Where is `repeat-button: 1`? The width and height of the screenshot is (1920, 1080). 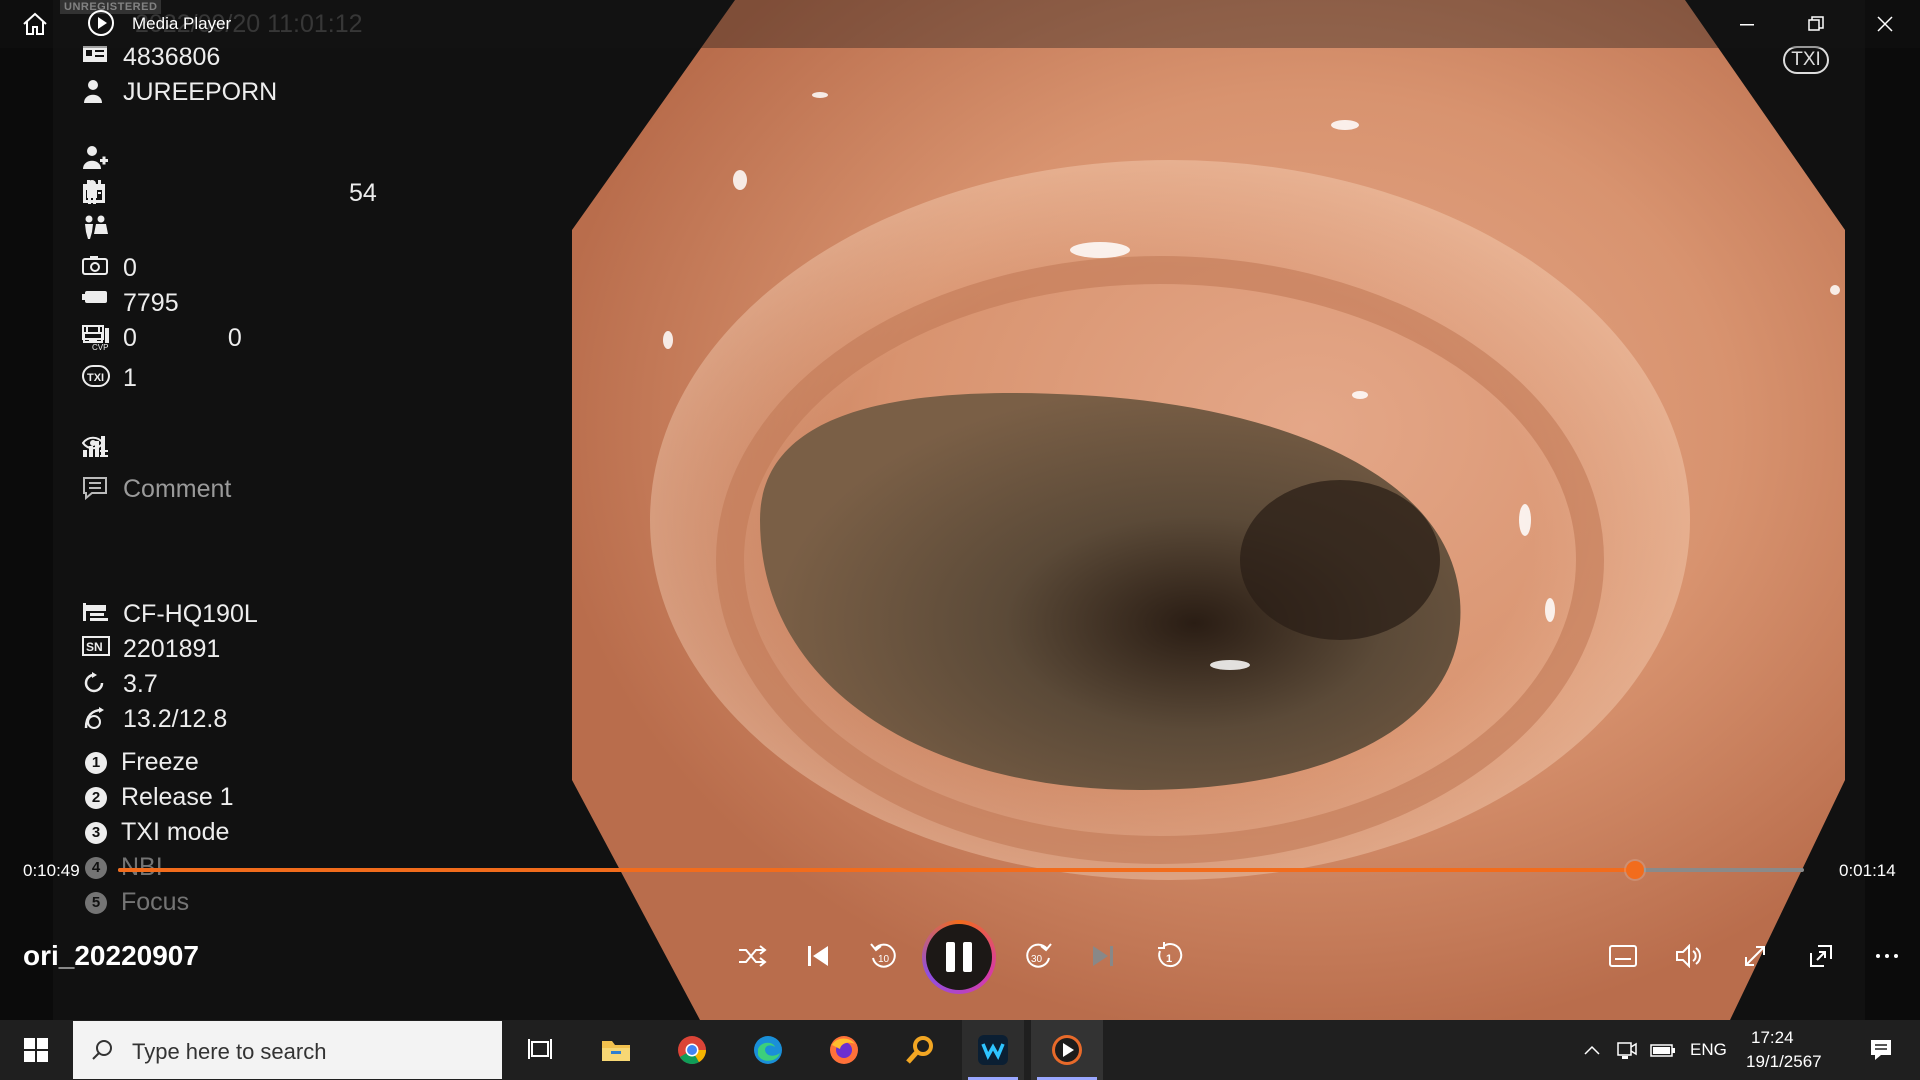 repeat-button: 1 is located at coordinates (1169, 956).